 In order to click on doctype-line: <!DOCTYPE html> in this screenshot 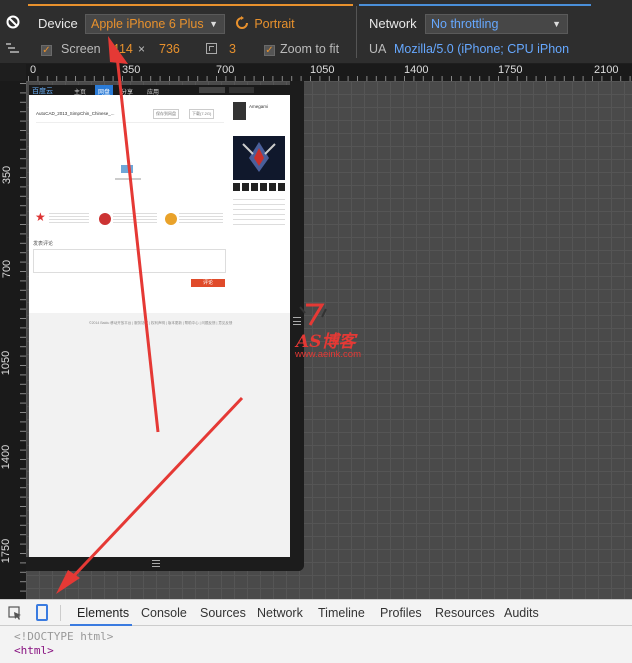, I will do `click(63, 637)`.